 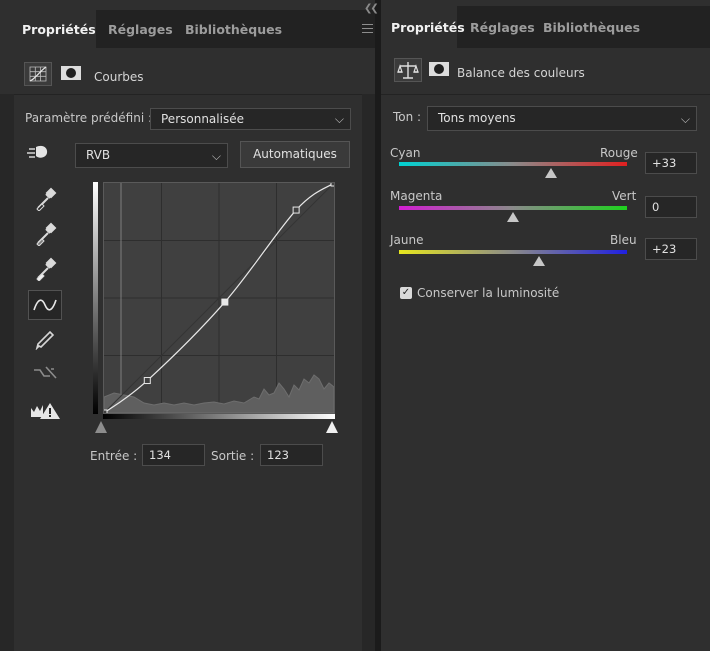 I want to click on yellow-blue-track, so click(x=513, y=252).